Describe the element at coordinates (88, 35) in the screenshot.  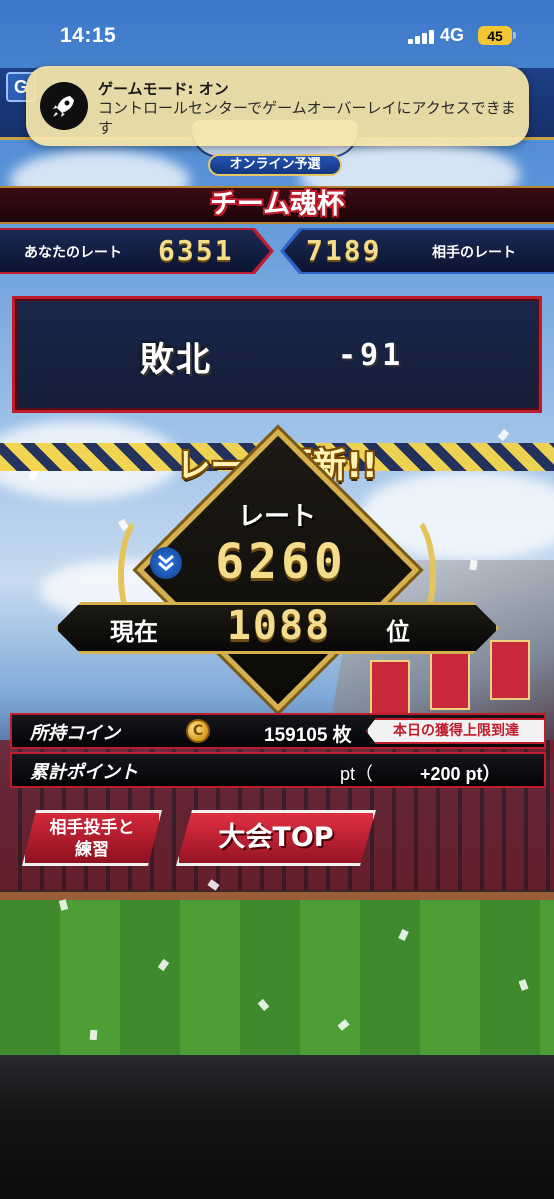
I see `status-time: 14:15` at that location.